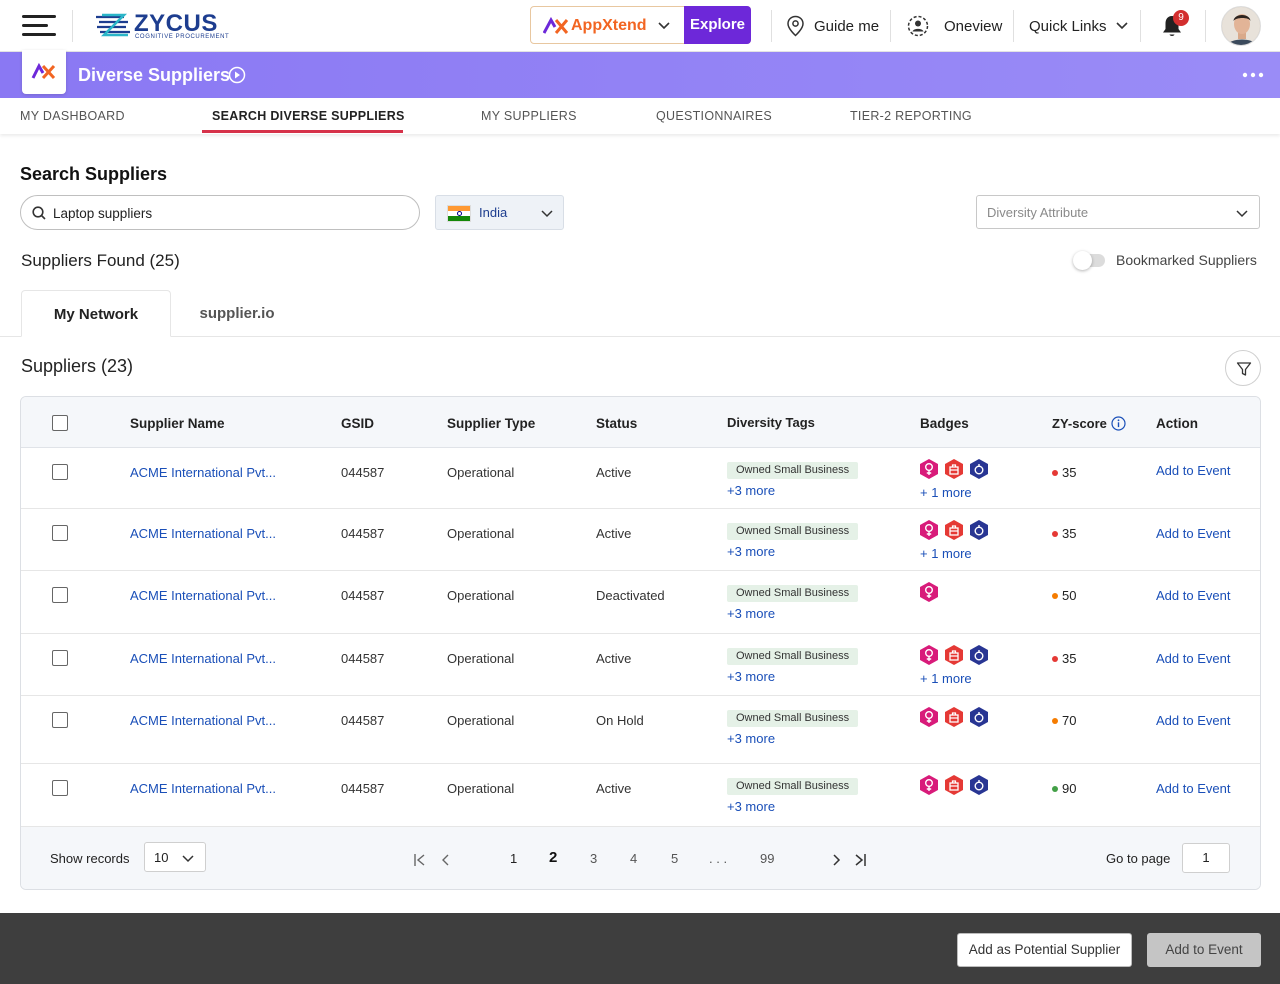 The width and height of the screenshot is (1280, 984). Describe the element at coordinates (614, 788) in the screenshot. I see `status-value: Active` at that location.